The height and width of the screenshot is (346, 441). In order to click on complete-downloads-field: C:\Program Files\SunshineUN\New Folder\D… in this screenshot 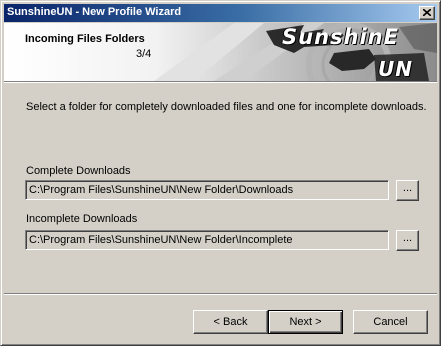, I will do `click(207, 190)`.